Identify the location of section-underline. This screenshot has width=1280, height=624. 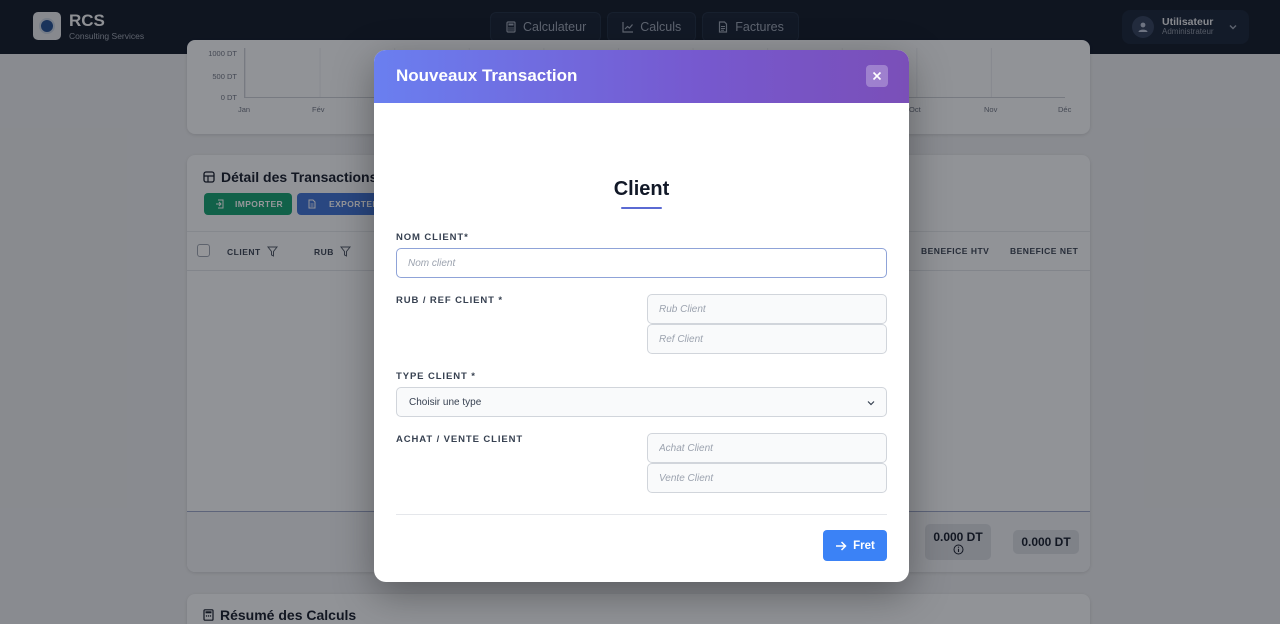
(641, 208).